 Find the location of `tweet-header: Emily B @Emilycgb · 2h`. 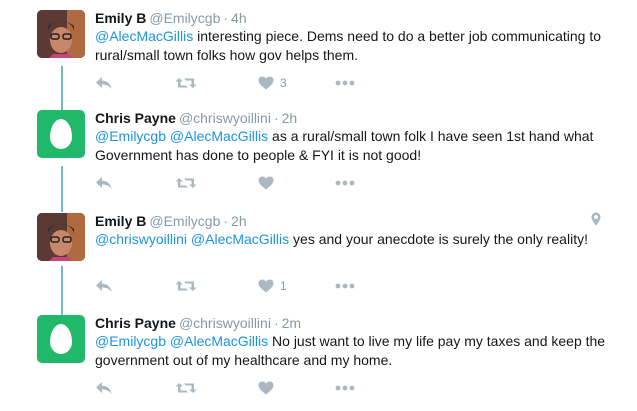

tweet-header: Emily B @Emilycgb · 2h is located at coordinates (171, 221).